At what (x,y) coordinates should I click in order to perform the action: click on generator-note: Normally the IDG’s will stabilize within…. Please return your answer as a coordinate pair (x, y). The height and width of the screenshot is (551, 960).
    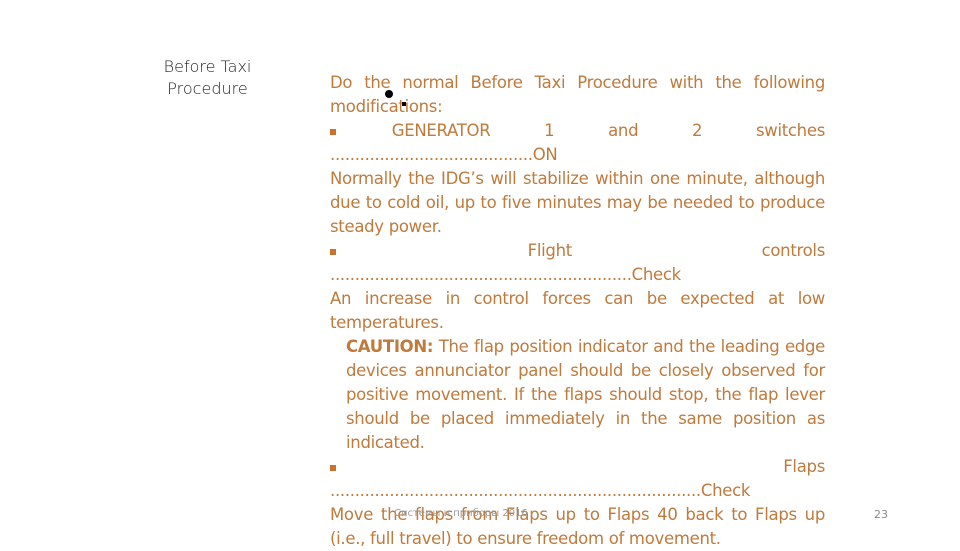
    Looking at the image, I should click on (577, 202).